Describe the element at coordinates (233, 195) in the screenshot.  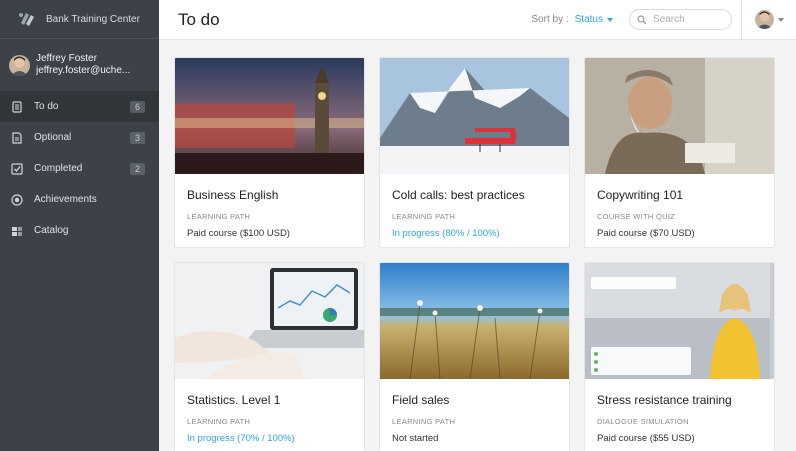
I see `course-title: Business English` at that location.